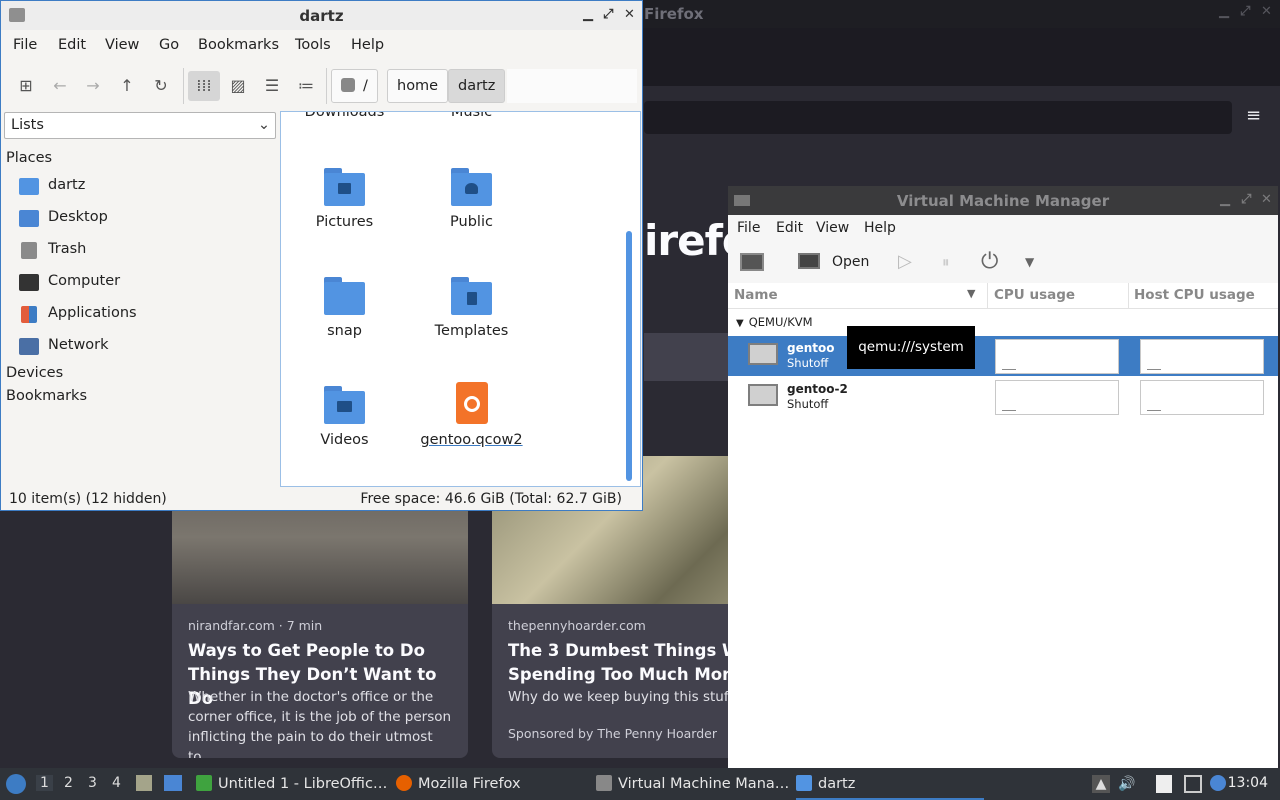 This screenshot has width=1280, height=800. Describe the element at coordinates (971, 293) in the screenshot. I see `sort-chevron-icon: ▼` at that location.